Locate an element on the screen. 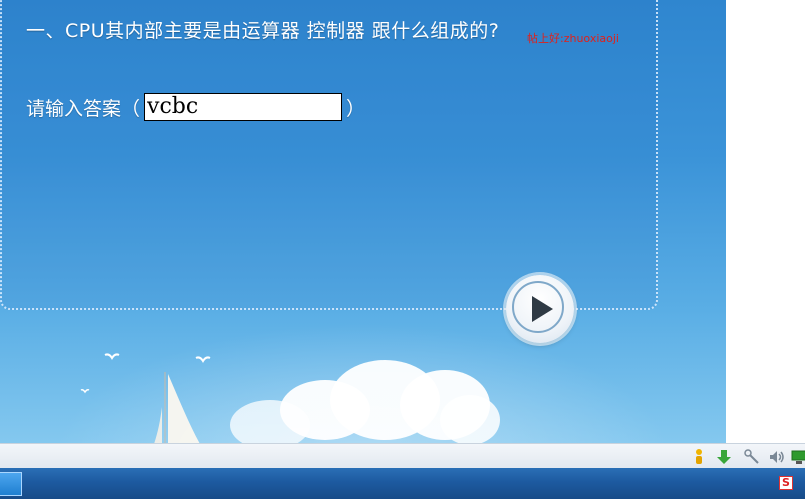 The width and height of the screenshot is (805, 499). sailboat-image is located at coordinates (177, 407).